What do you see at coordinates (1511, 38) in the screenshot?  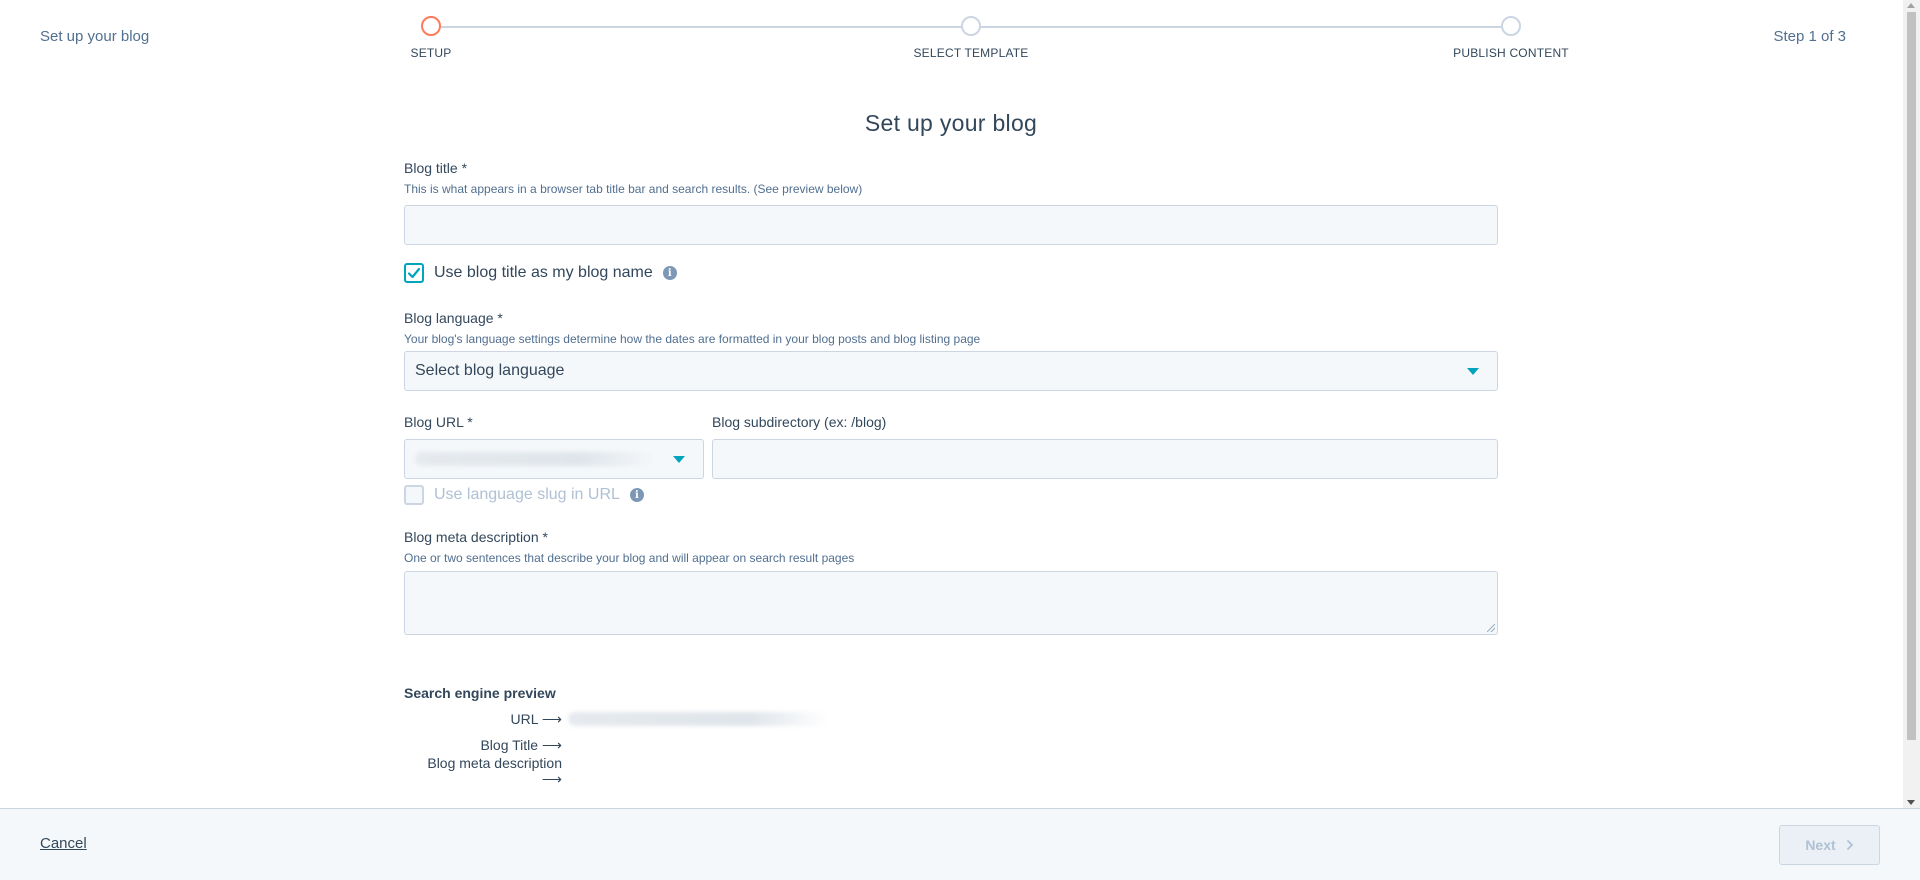 I see `step-publish-content: PUBLISH CONTENT` at bounding box center [1511, 38].